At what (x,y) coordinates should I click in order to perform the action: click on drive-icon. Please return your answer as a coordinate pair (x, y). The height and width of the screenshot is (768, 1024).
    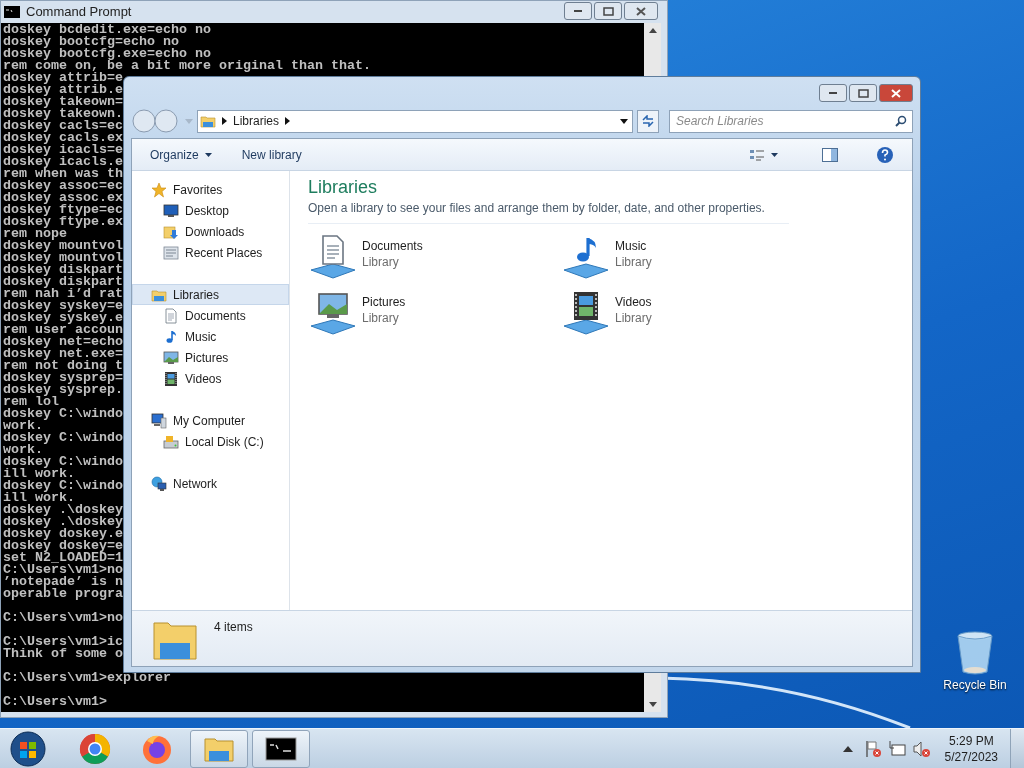
    Looking at the image, I should click on (171, 441).